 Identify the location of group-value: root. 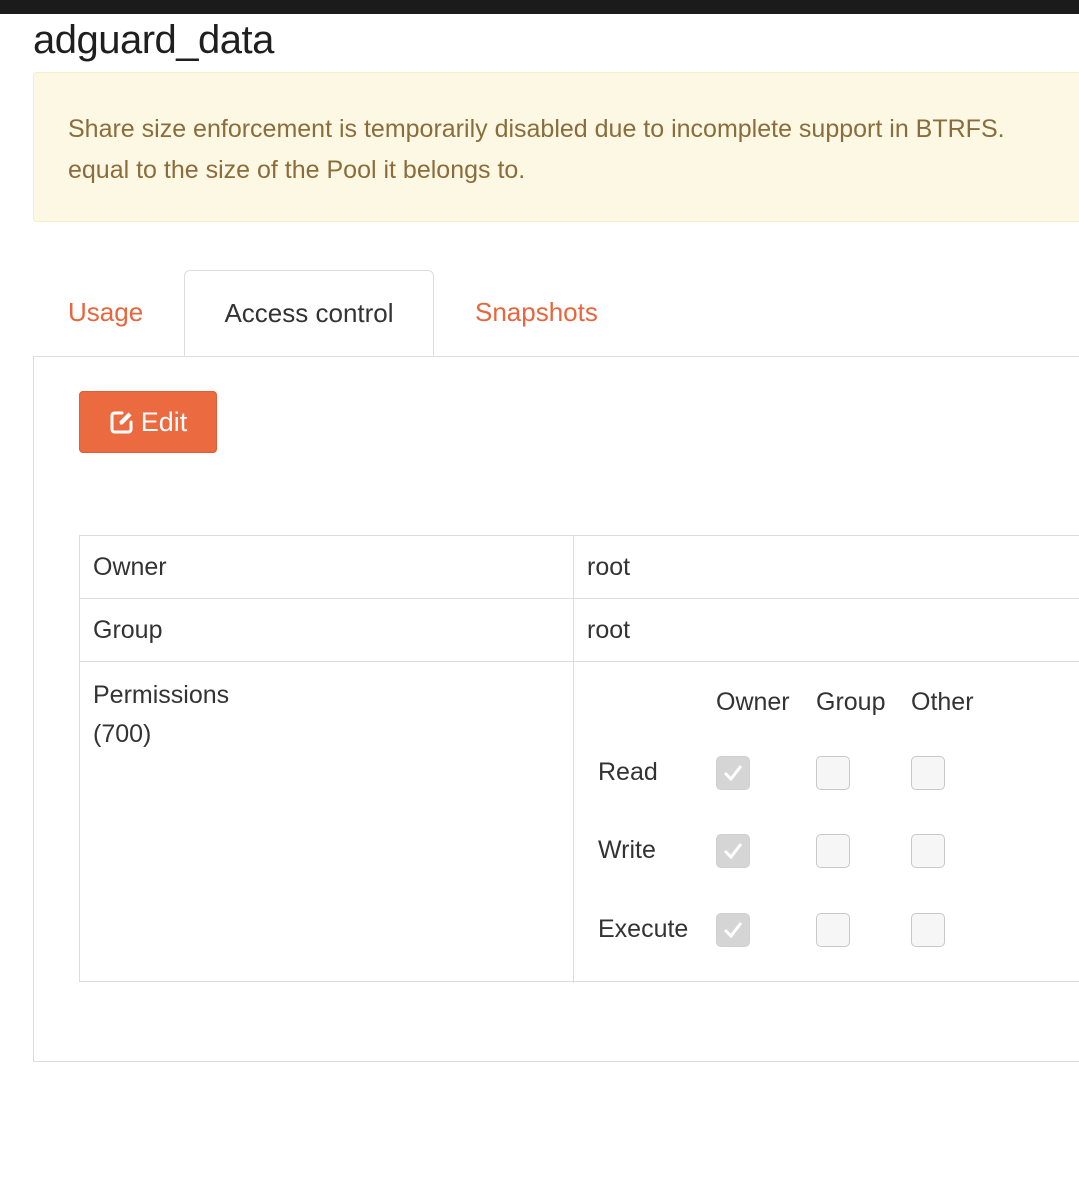
(609, 630).